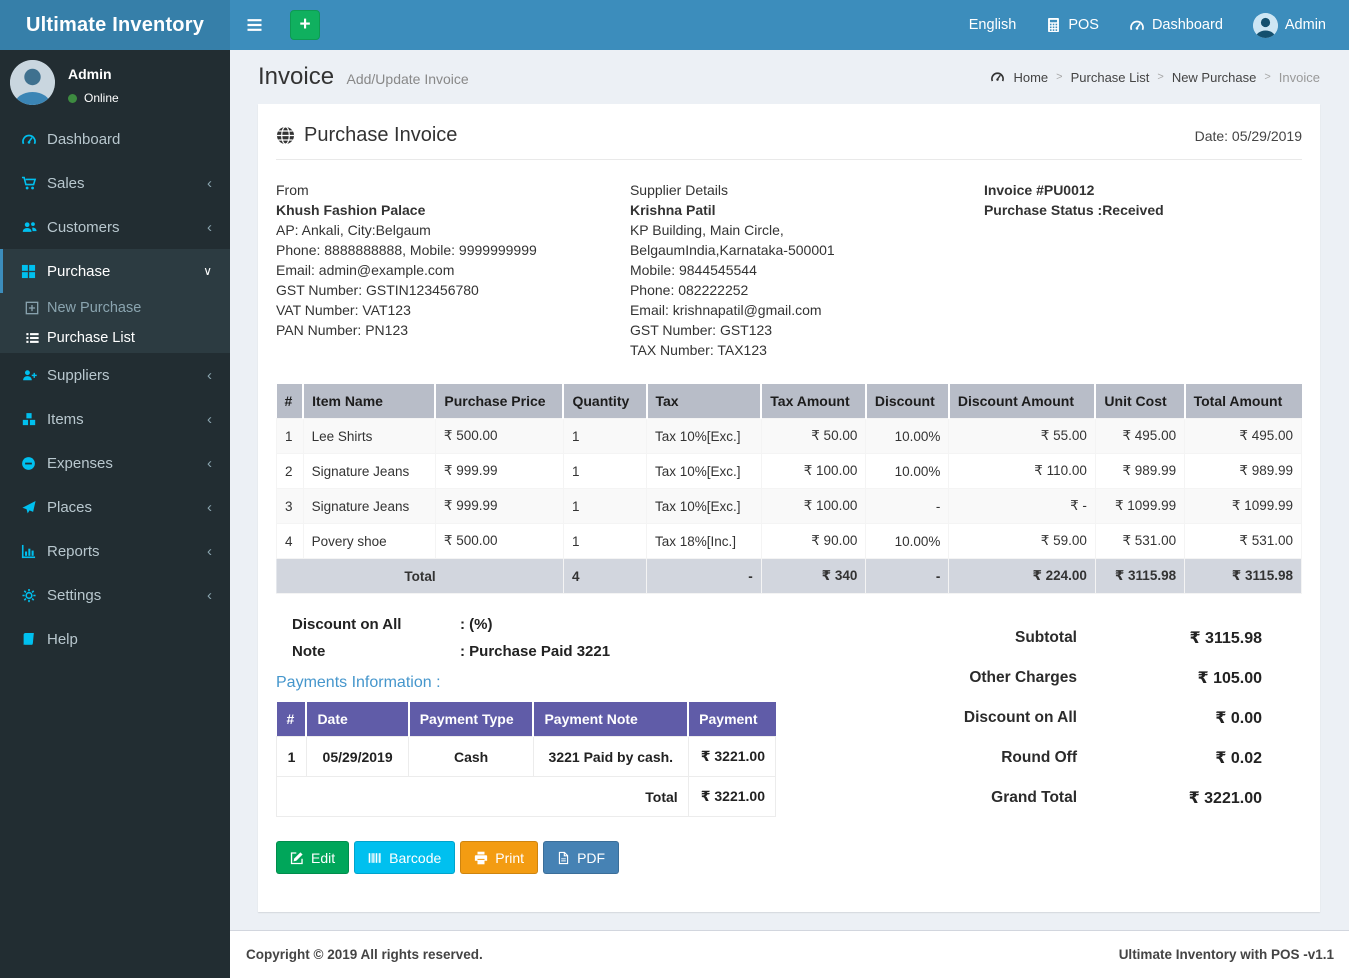 The height and width of the screenshot is (978, 1349). Describe the element at coordinates (1131, 758) in the screenshot. I see `summary-row-round-off: Round Off ₹ 0.02` at that location.